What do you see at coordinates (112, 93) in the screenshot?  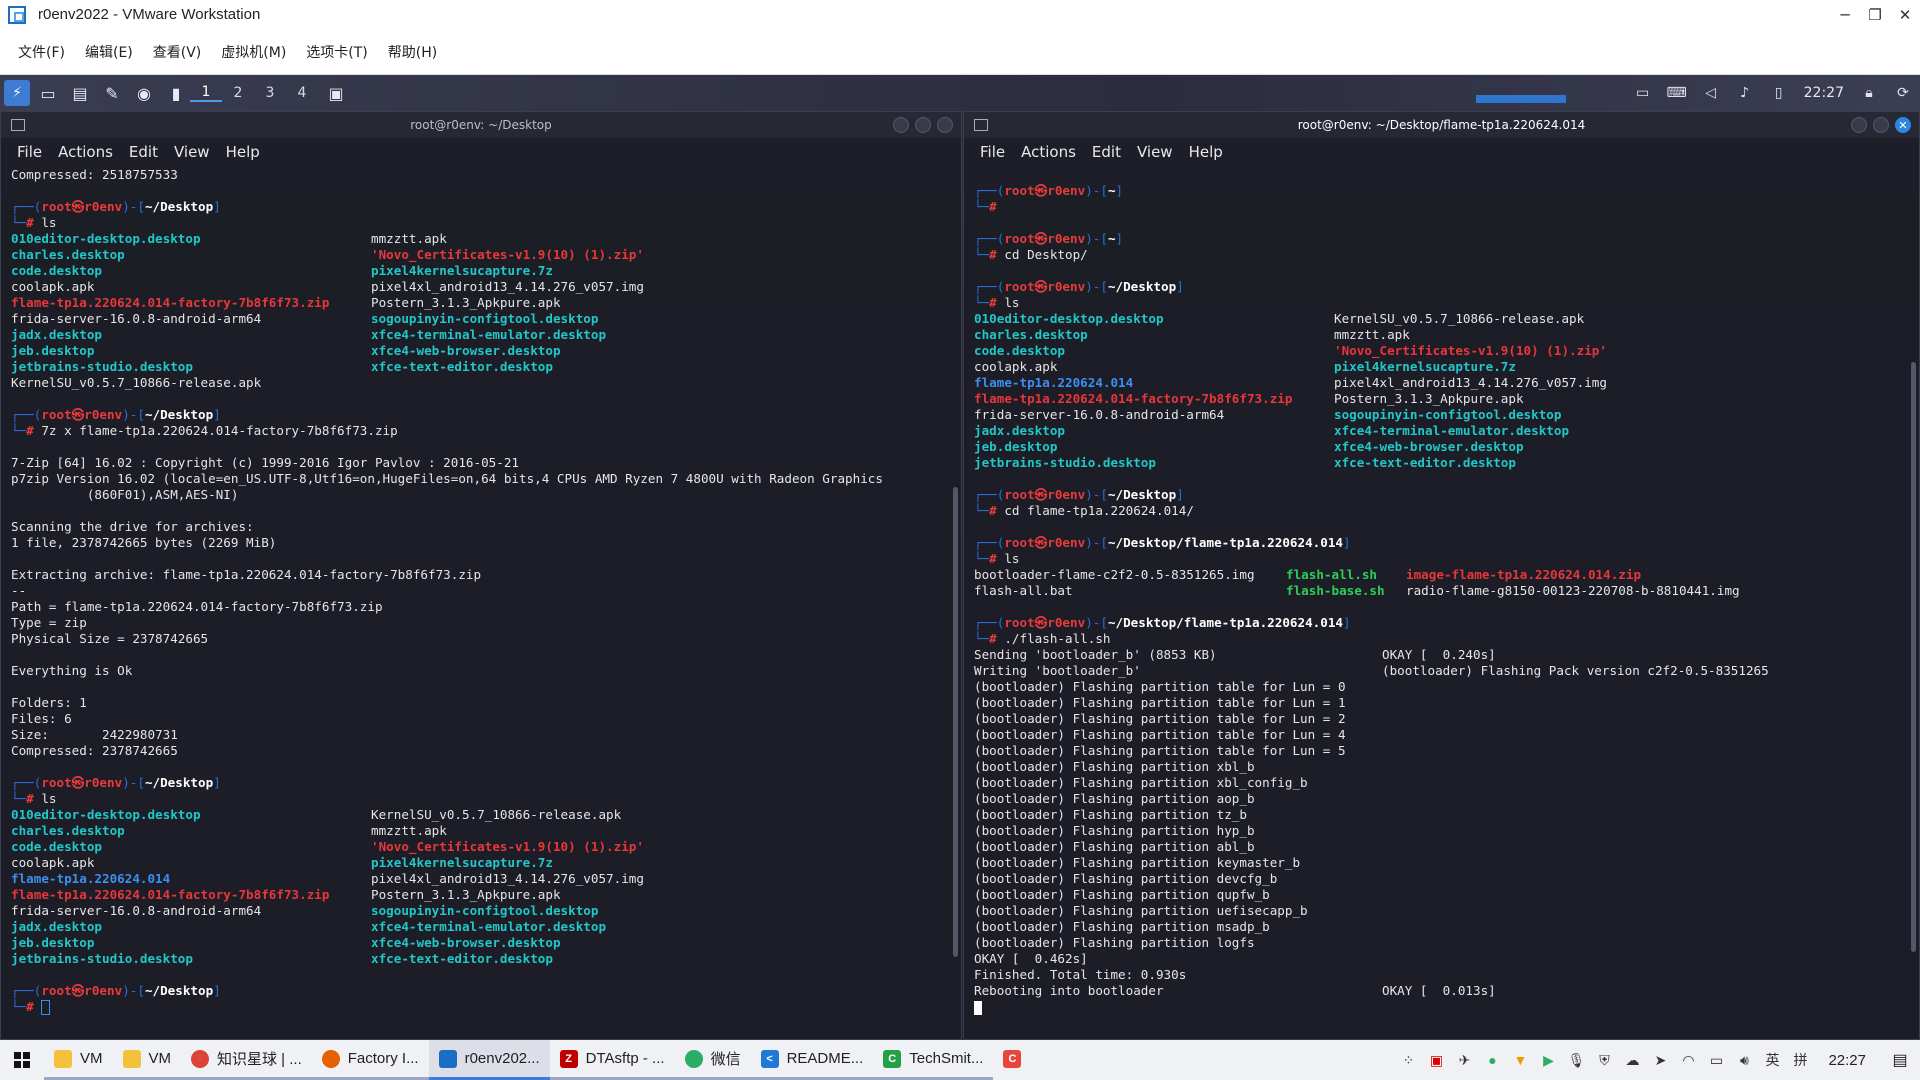 I see `text-editor-icon: ✎` at bounding box center [112, 93].